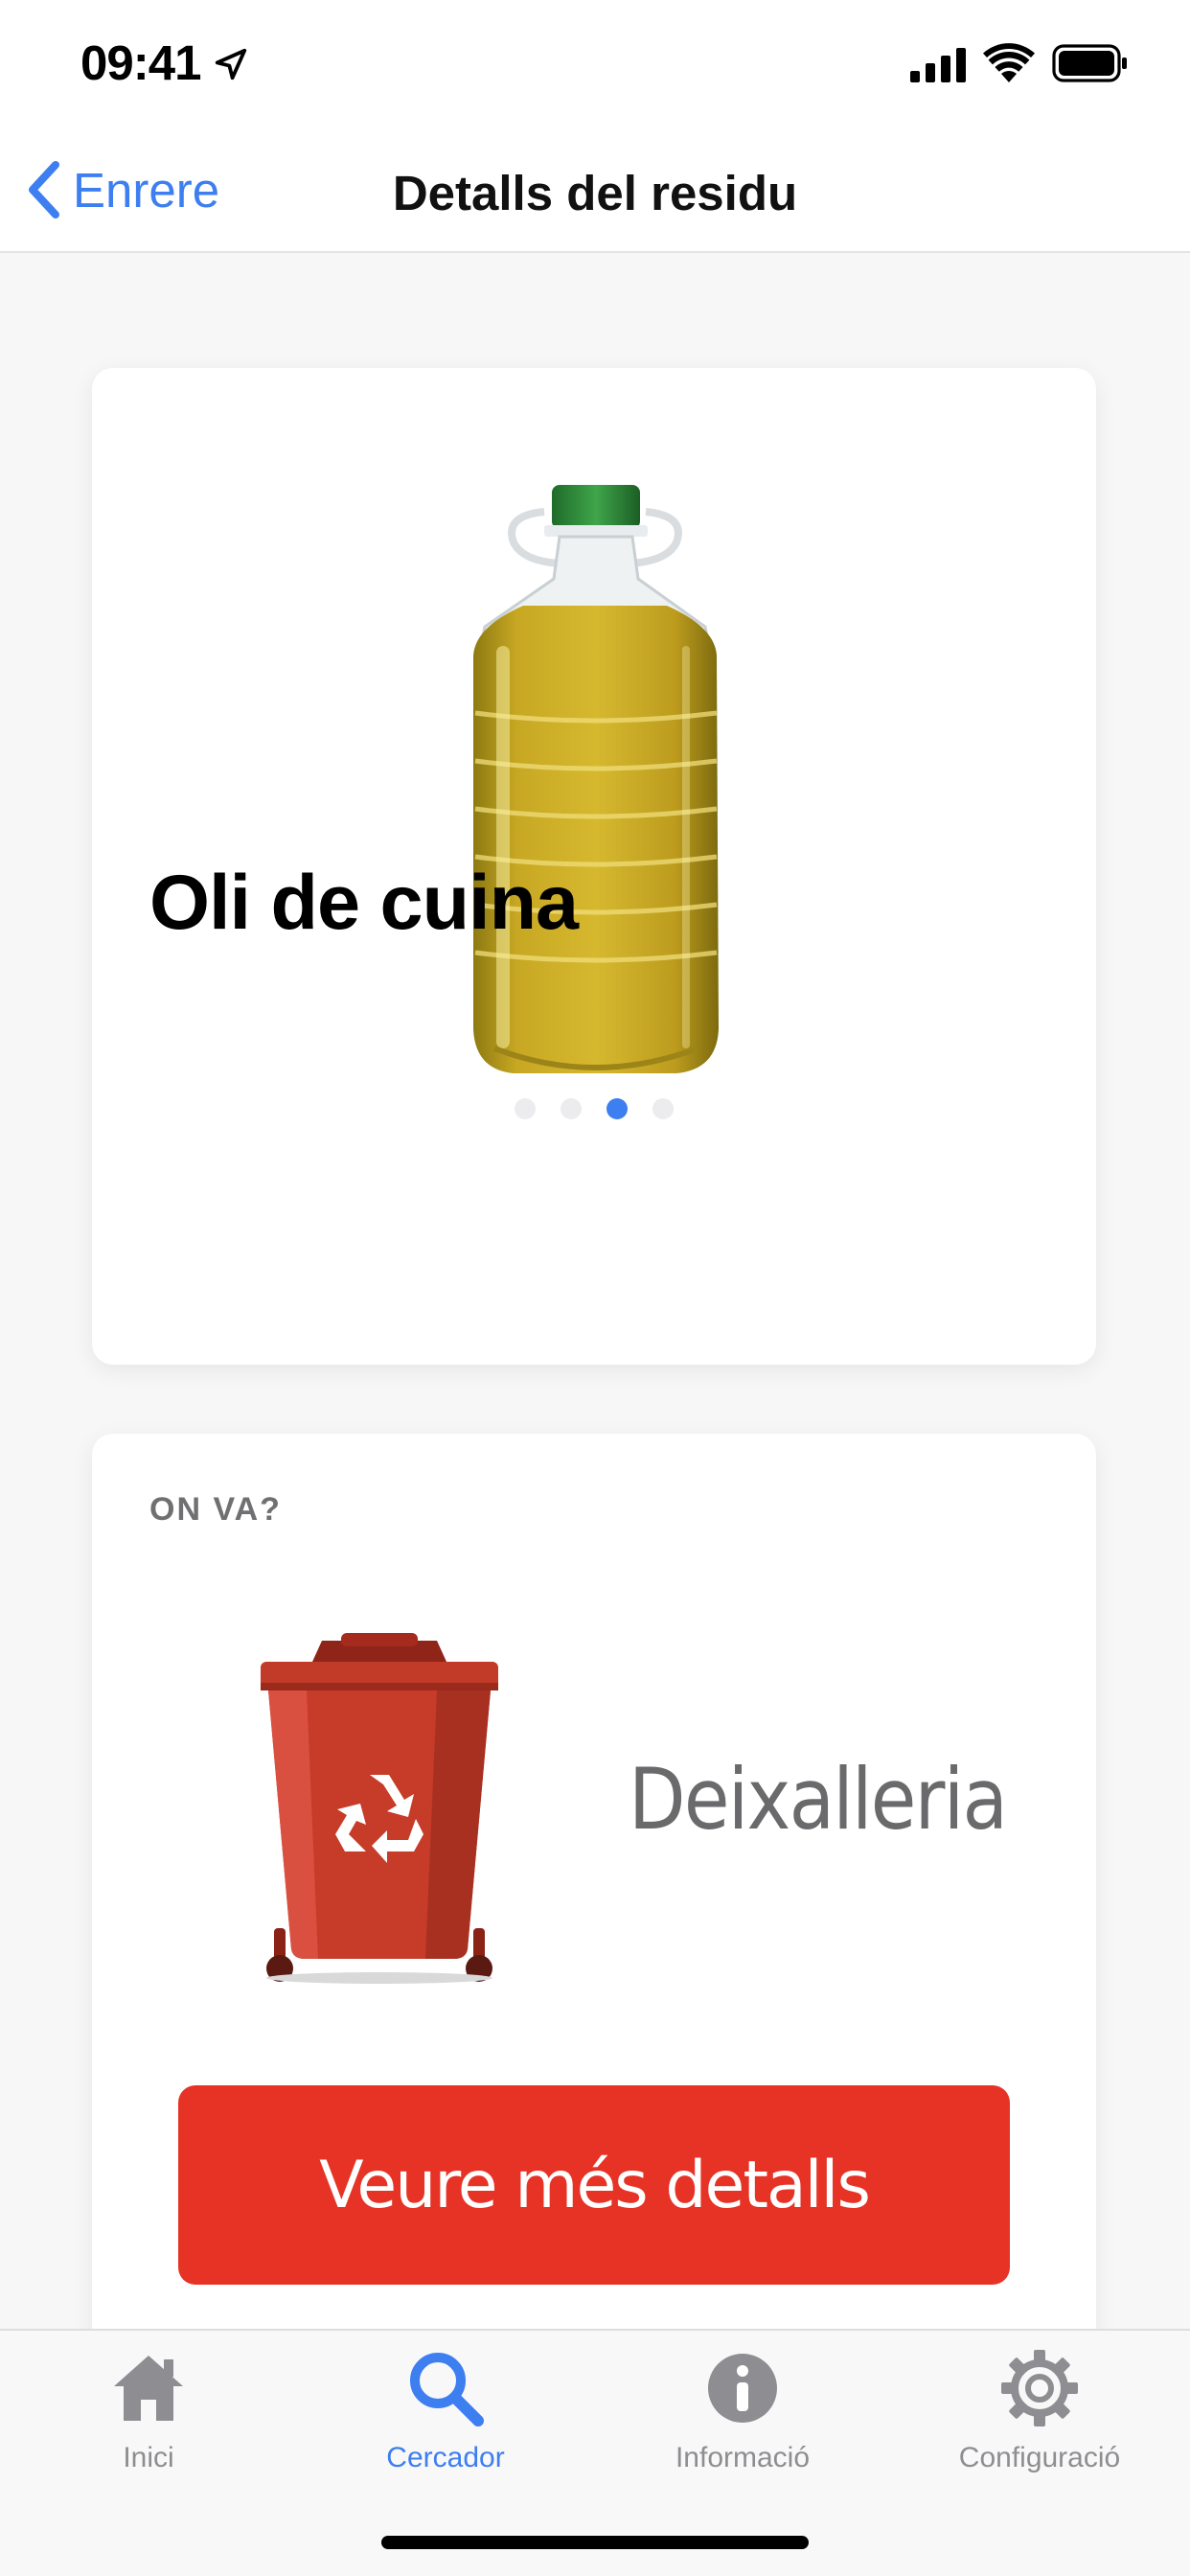  I want to click on status-bar: 09:41, so click(595, 63).